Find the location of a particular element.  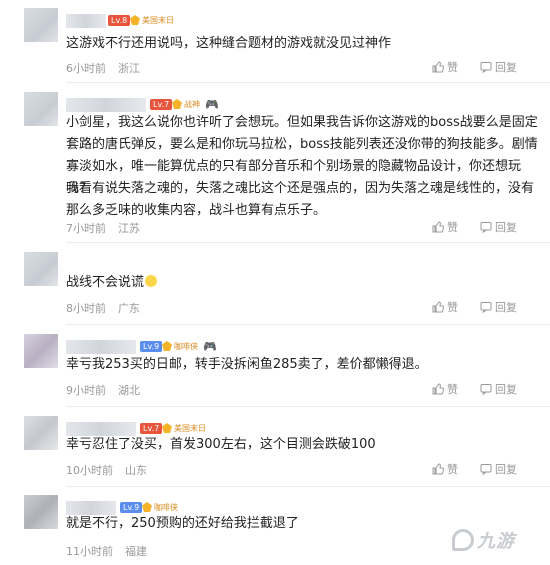

medal-badge: 咖啡侠 🎮 is located at coordinates (189, 346).